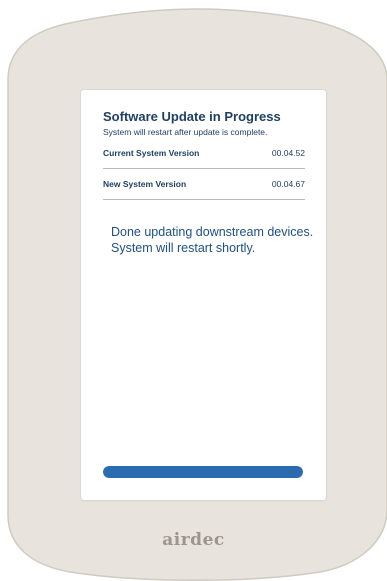 The width and height of the screenshot is (387, 581). Describe the element at coordinates (288, 184) in the screenshot. I see `new-version-value: 00.04.67` at that location.